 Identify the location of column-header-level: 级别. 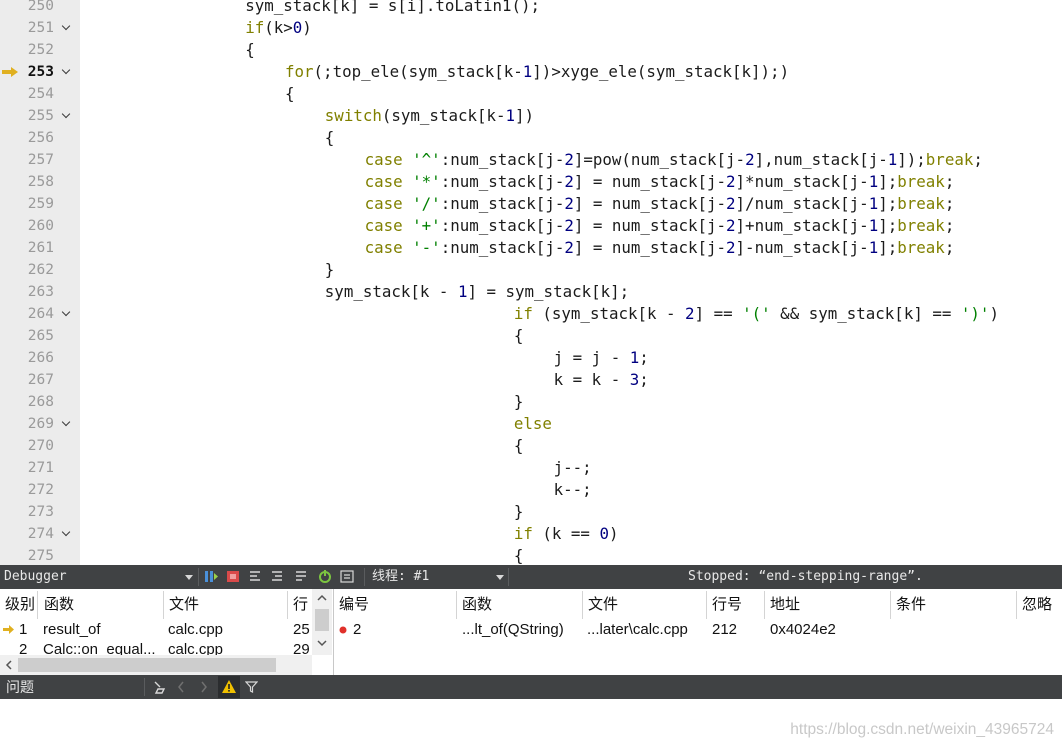
(20, 605).